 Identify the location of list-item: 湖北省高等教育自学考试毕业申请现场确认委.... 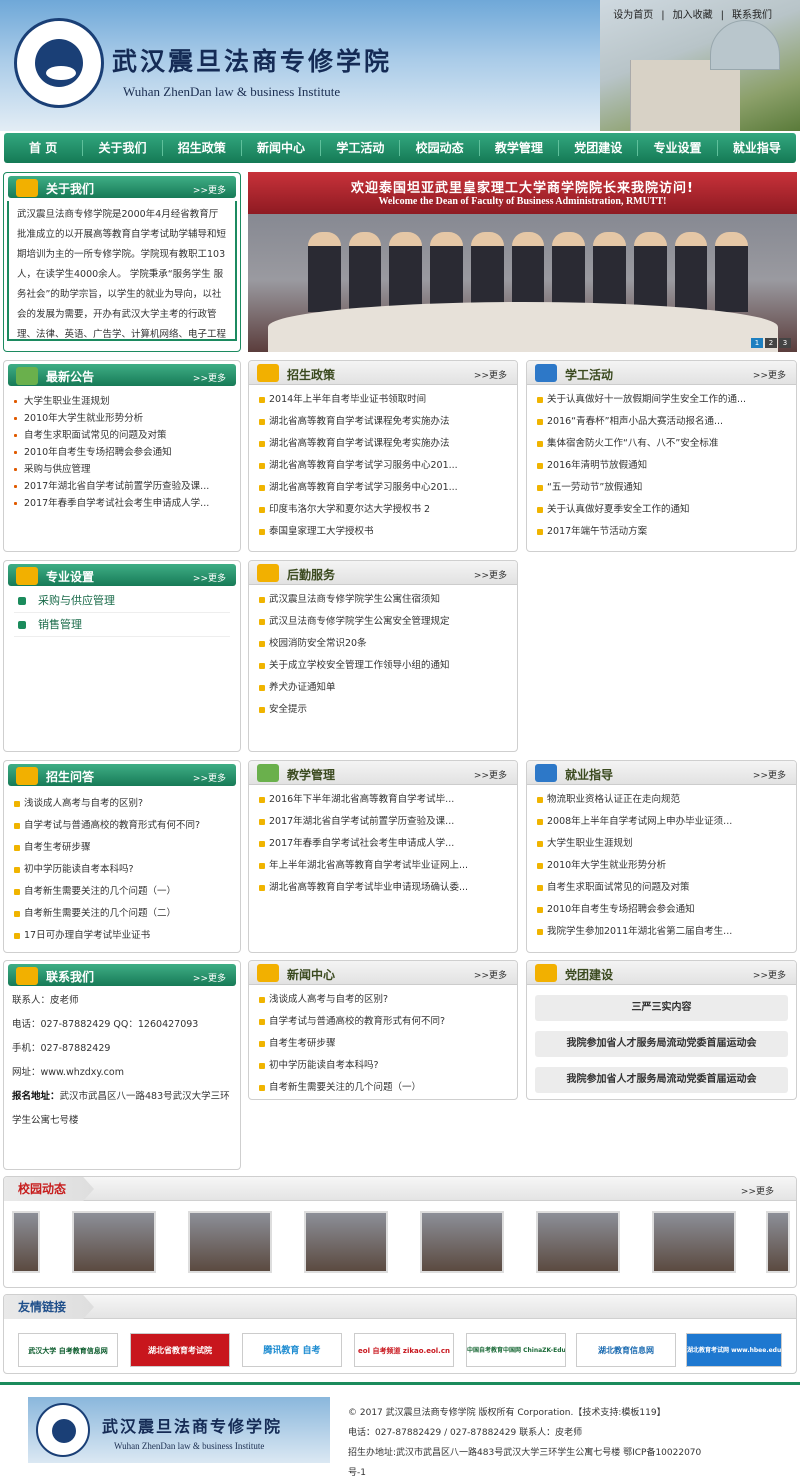
(383, 888).